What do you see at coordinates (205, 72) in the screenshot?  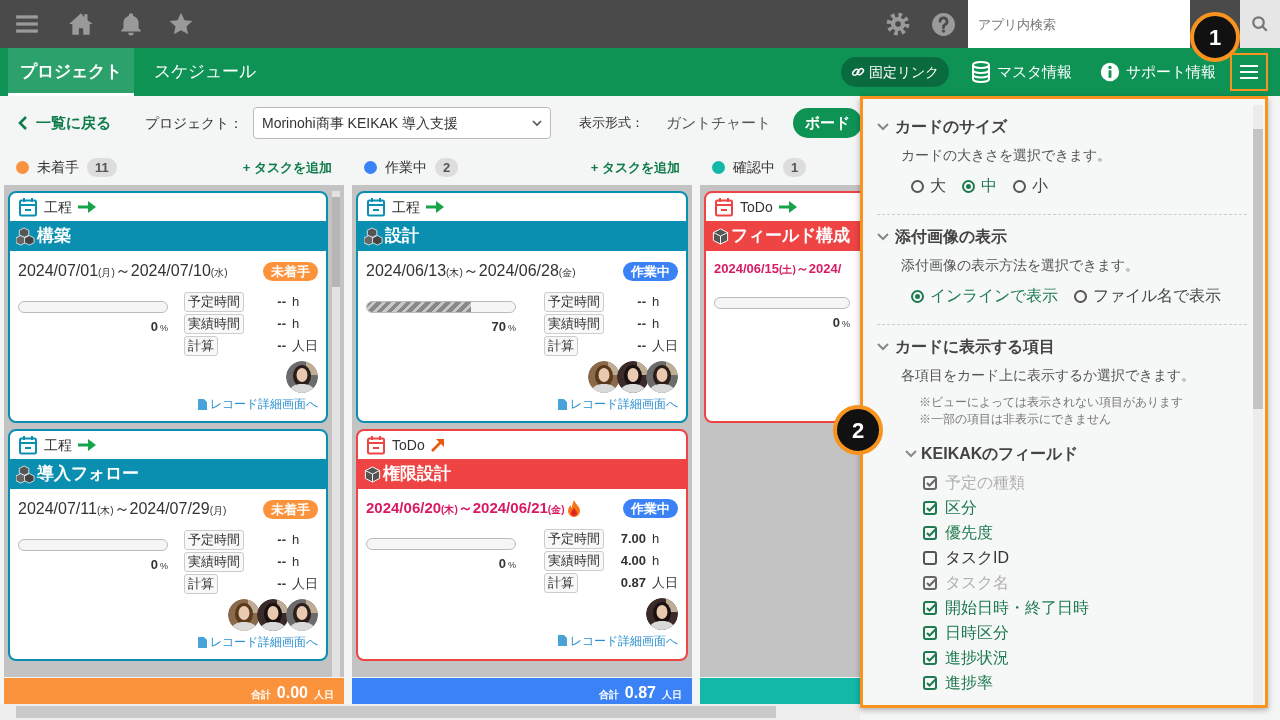 I see `nav-tab: スケジュール` at bounding box center [205, 72].